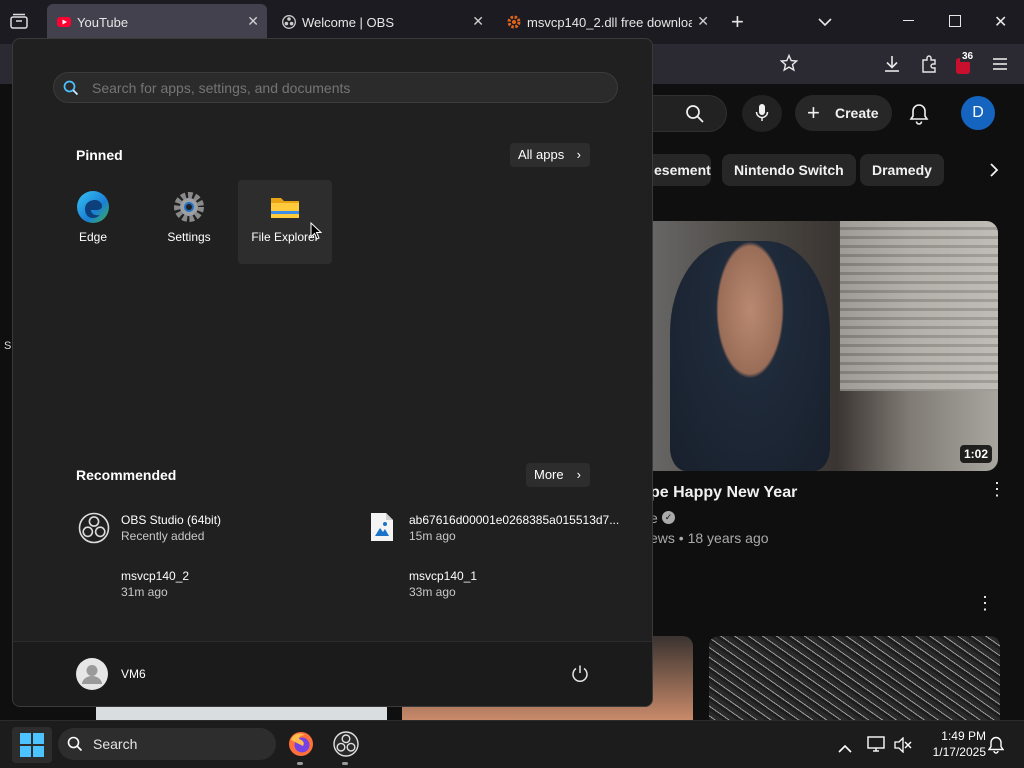 The width and height of the screenshot is (1024, 768). Describe the element at coordinates (750, 356) in the screenshot. I see `thumbnail-person-silhouette` at that location.